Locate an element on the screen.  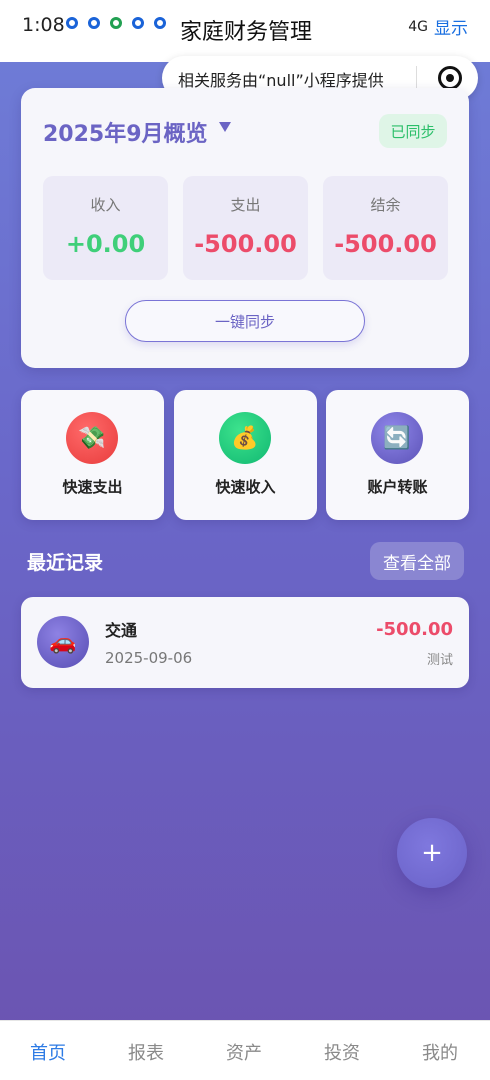
tab-home: 首页 is located at coordinates (48, 1052).